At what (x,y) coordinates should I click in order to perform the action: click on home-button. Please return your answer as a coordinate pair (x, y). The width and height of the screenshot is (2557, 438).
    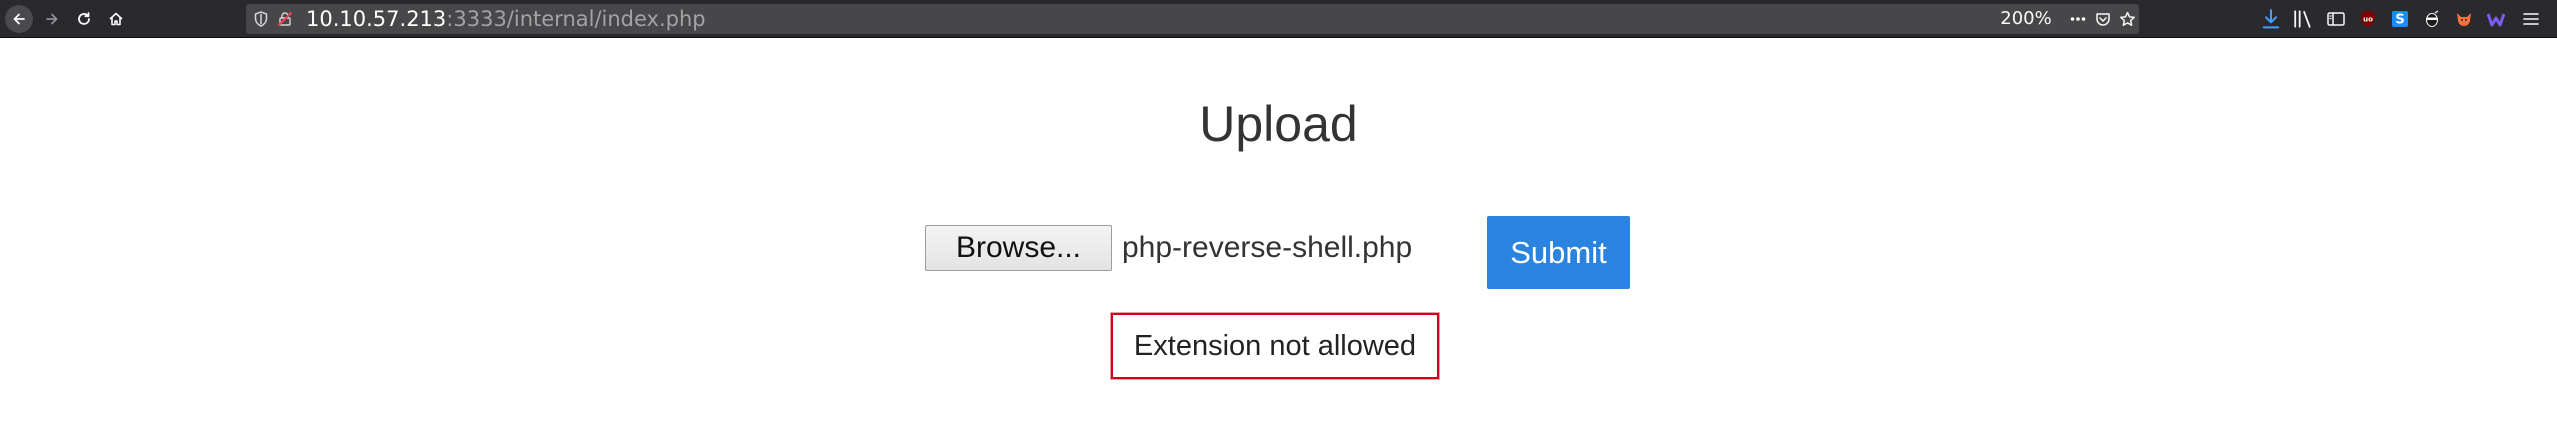
    Looking at the image, I should click on (116, 19).